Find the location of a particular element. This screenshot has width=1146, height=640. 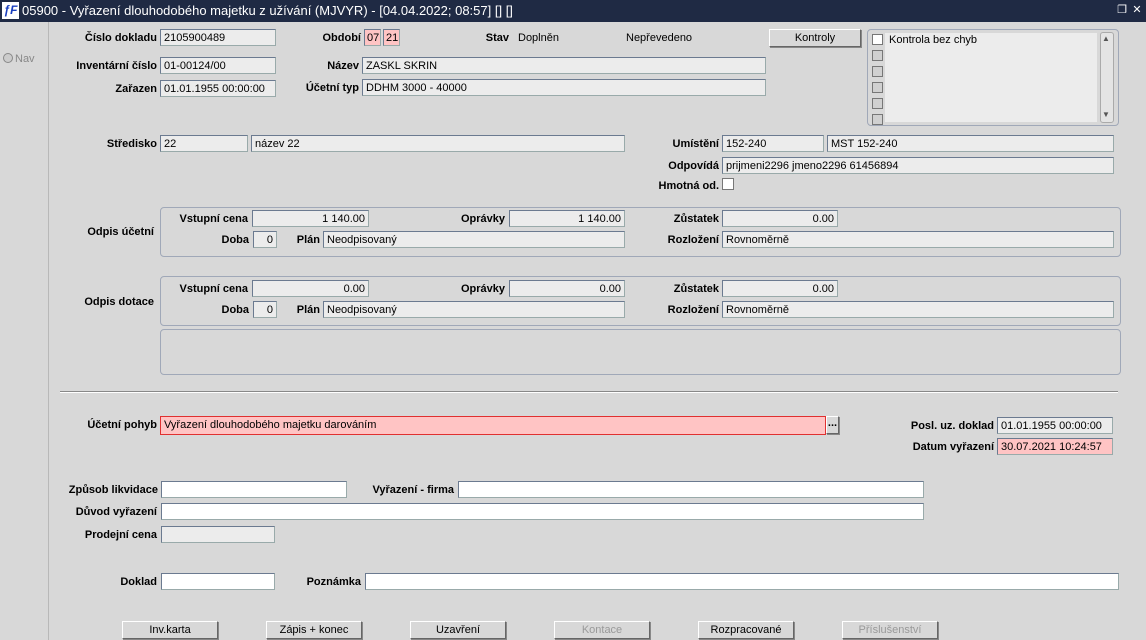

poznamka-label: Poznámka is located at coordinates (333, 582).